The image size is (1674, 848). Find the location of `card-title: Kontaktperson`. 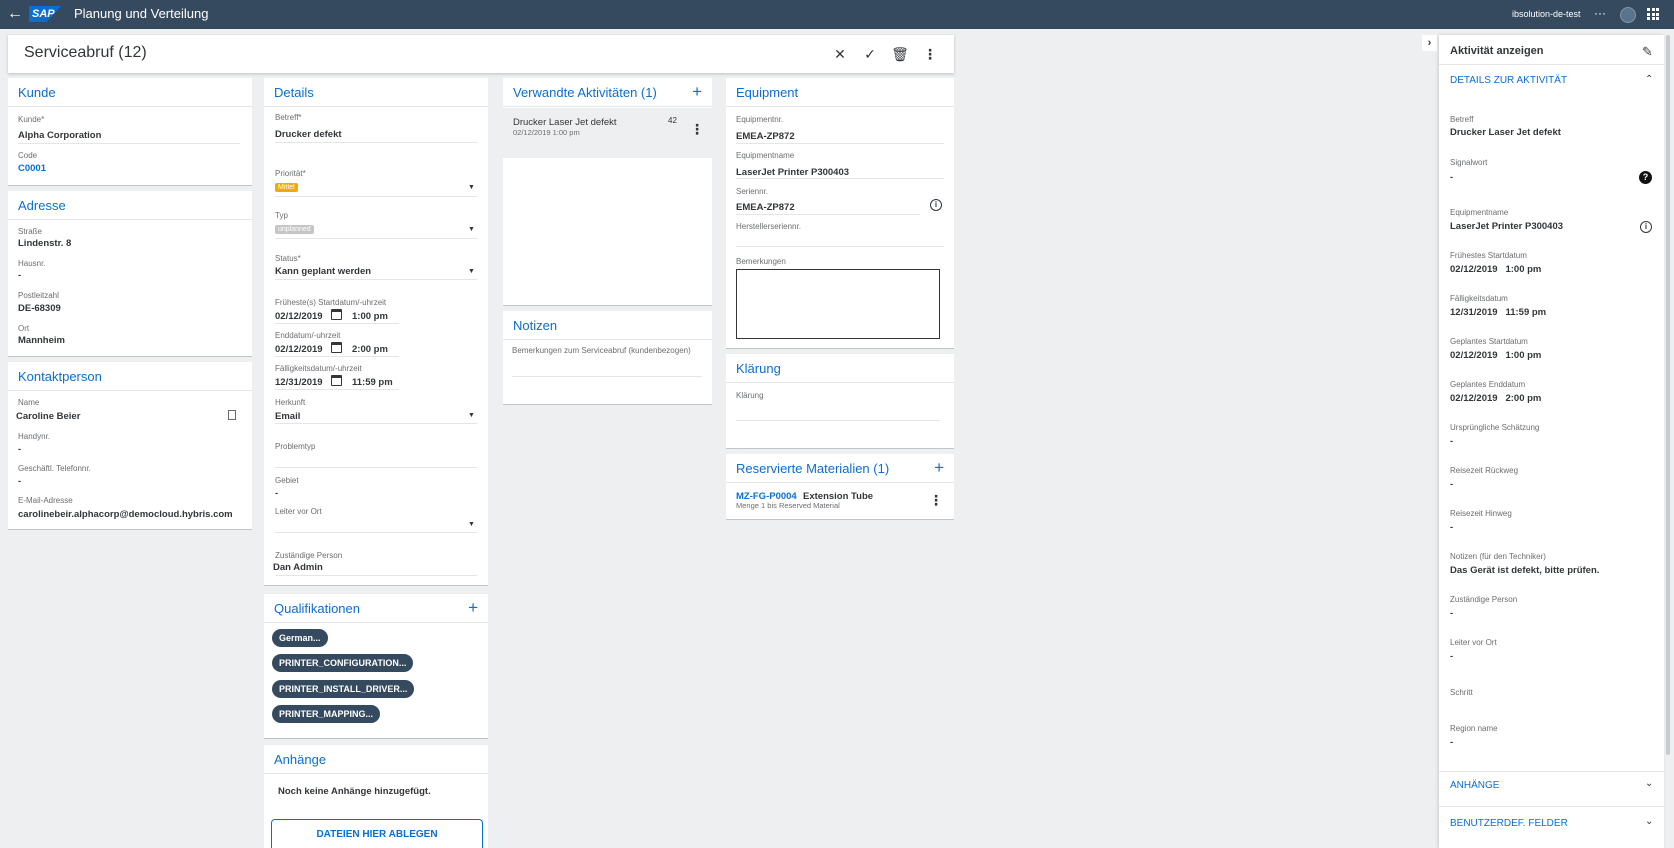

card-title: Kontaktperson is located at coordinates (130, 376).